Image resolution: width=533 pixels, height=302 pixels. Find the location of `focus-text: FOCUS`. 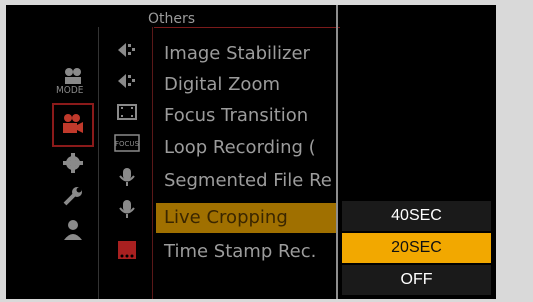

focus-text: FOCUS is located at coordinates (127, 144).